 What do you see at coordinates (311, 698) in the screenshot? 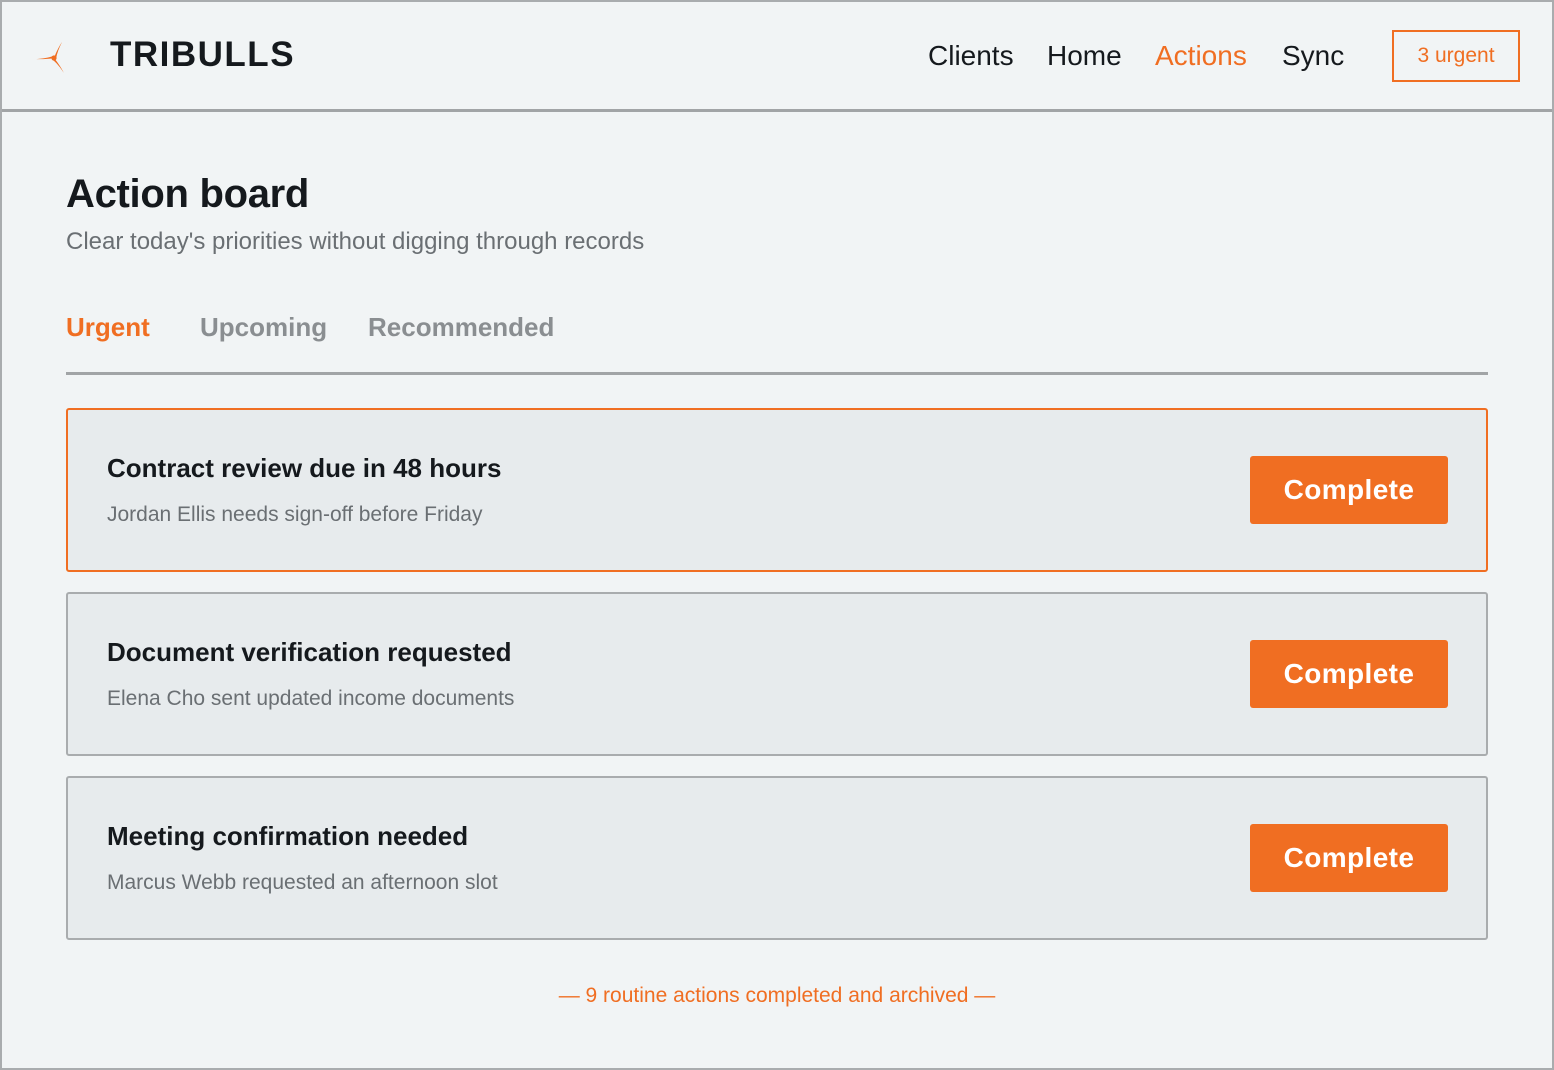
I see `action-description: Elena Cho sent updated income documents` at bounding box center [311, 698].